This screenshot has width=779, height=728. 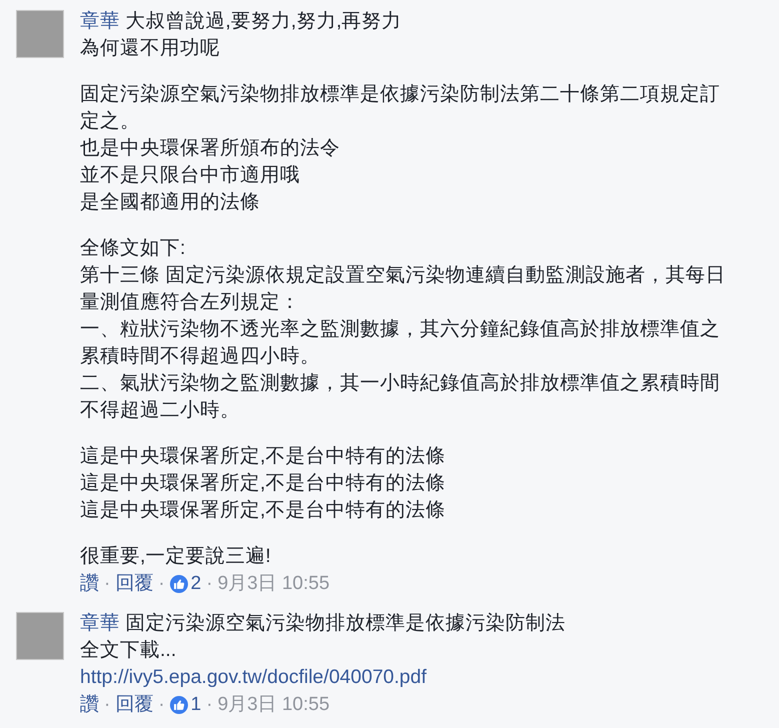 I want to click on comment-text: 這是中央環保署所定,不是台中特有的法條 這是中央環保署所定,不是台中特有的法條 這是中央環保署所定,不是台中特有的法條, so click(x=263, y=483).